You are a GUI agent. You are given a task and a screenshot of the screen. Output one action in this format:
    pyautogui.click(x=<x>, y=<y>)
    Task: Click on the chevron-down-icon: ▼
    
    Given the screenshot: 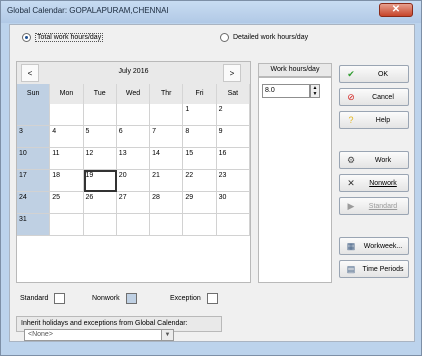 What is the action you would take?
    pyautogui.click(x=167, y=335)
    